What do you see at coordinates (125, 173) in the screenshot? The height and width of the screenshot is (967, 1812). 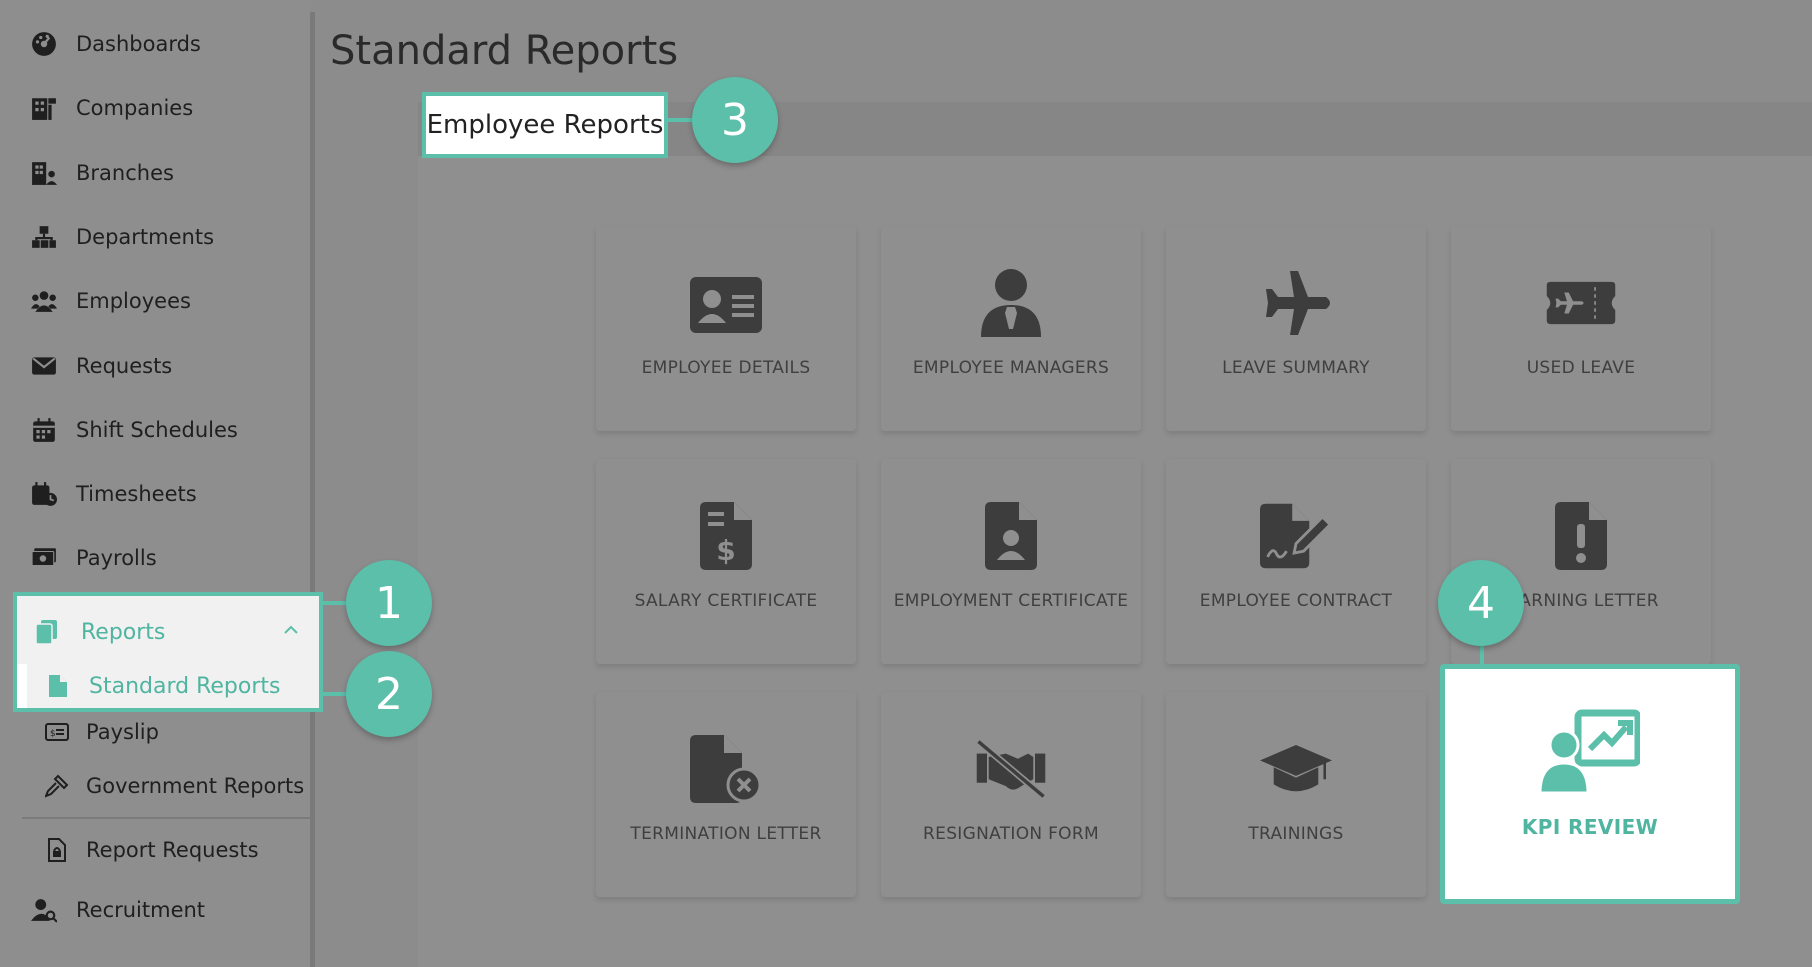 I see `sidebar-item-label: Branches` at bounding box center [125, 173].